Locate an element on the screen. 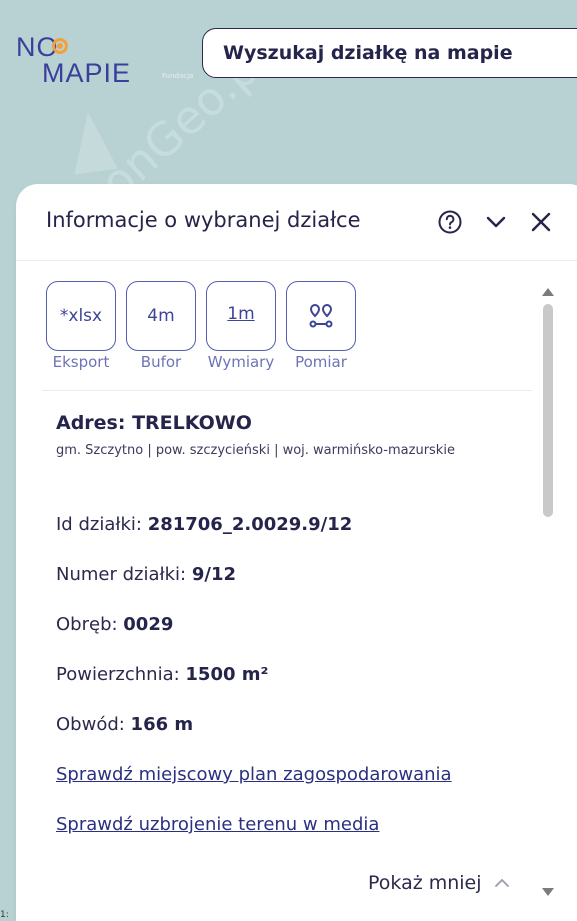 The height and width of the screenshot is (921, 577). divider is located at coordinates (287, 390).